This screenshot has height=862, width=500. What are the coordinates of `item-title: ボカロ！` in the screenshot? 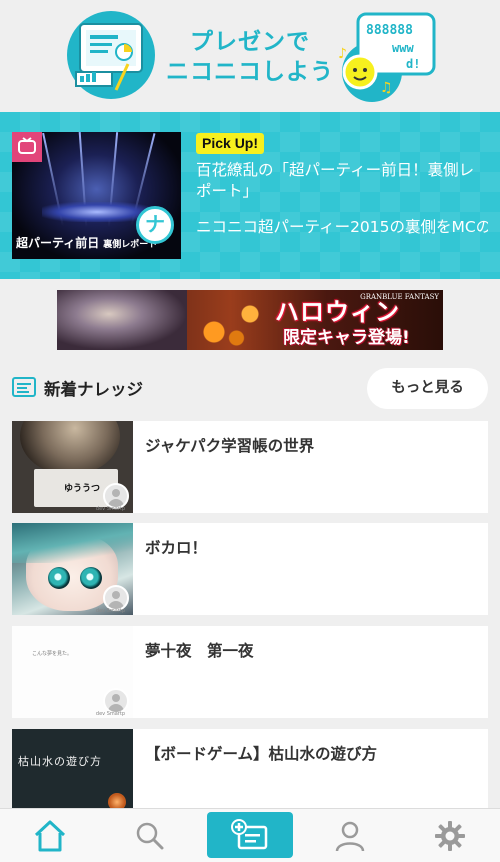 It's located at (176, 548).